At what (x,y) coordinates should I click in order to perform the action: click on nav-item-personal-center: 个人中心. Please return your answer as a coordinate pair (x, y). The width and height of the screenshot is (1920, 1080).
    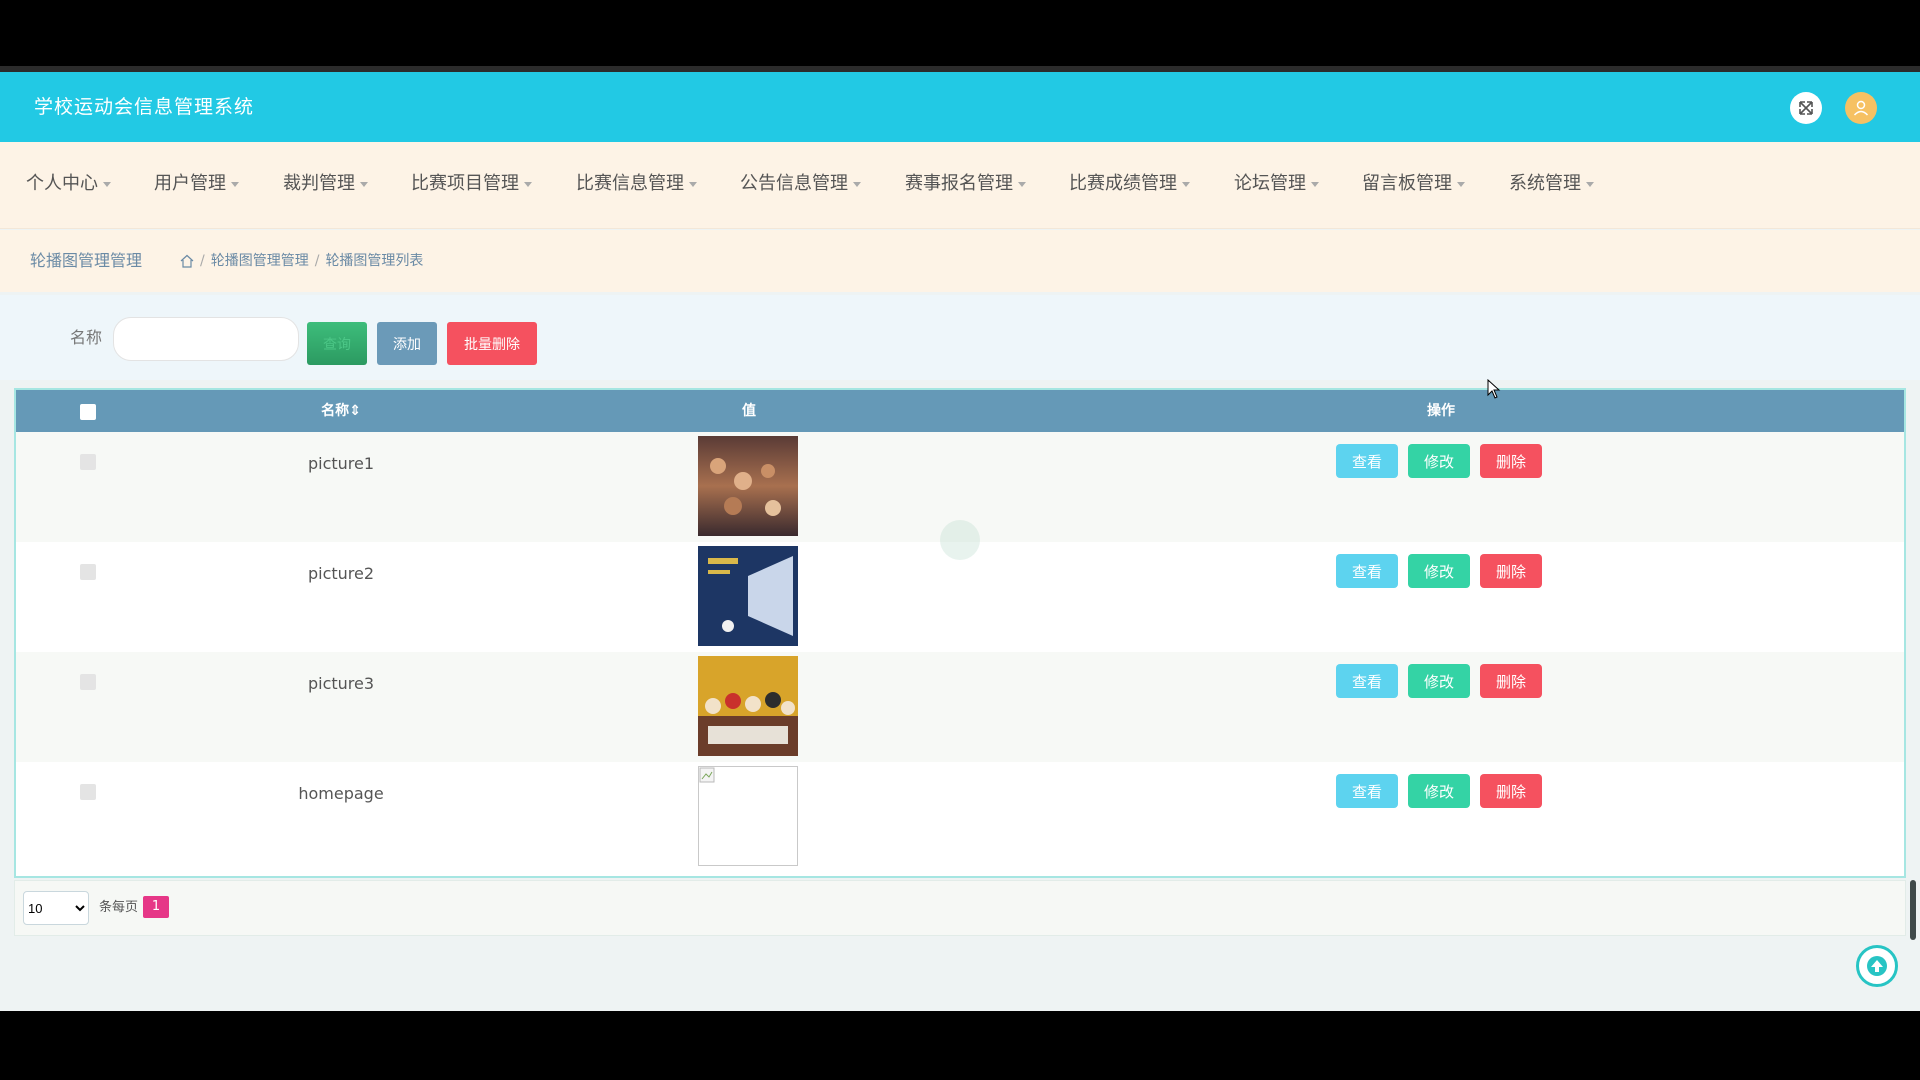
    Looking at the image, I should click on (68, 184).